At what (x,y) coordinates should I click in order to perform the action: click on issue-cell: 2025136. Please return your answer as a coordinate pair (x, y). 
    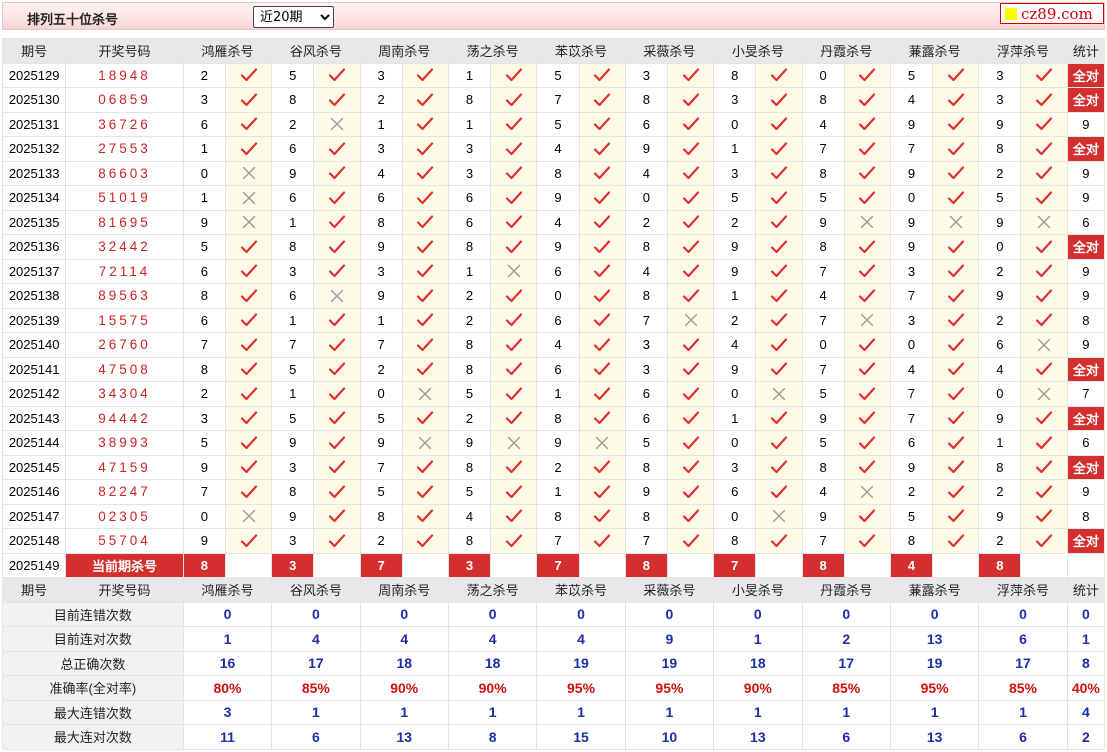
    Looking at the image, I should click on (34, 247).